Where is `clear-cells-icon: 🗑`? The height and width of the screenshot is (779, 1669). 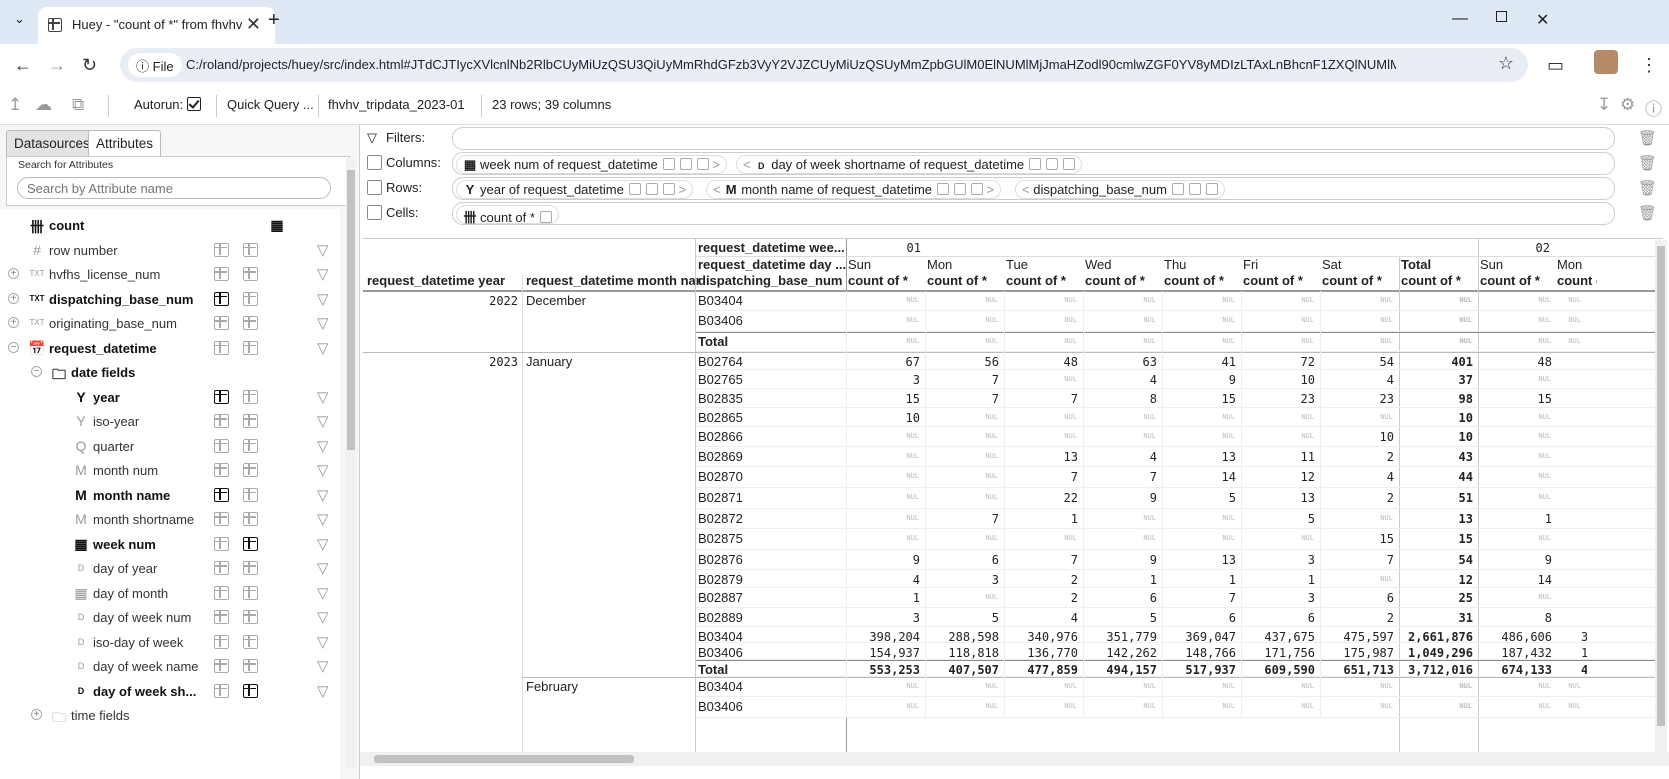 clear-cells-icon: 🗑 is located at coordinates (1647, 213).